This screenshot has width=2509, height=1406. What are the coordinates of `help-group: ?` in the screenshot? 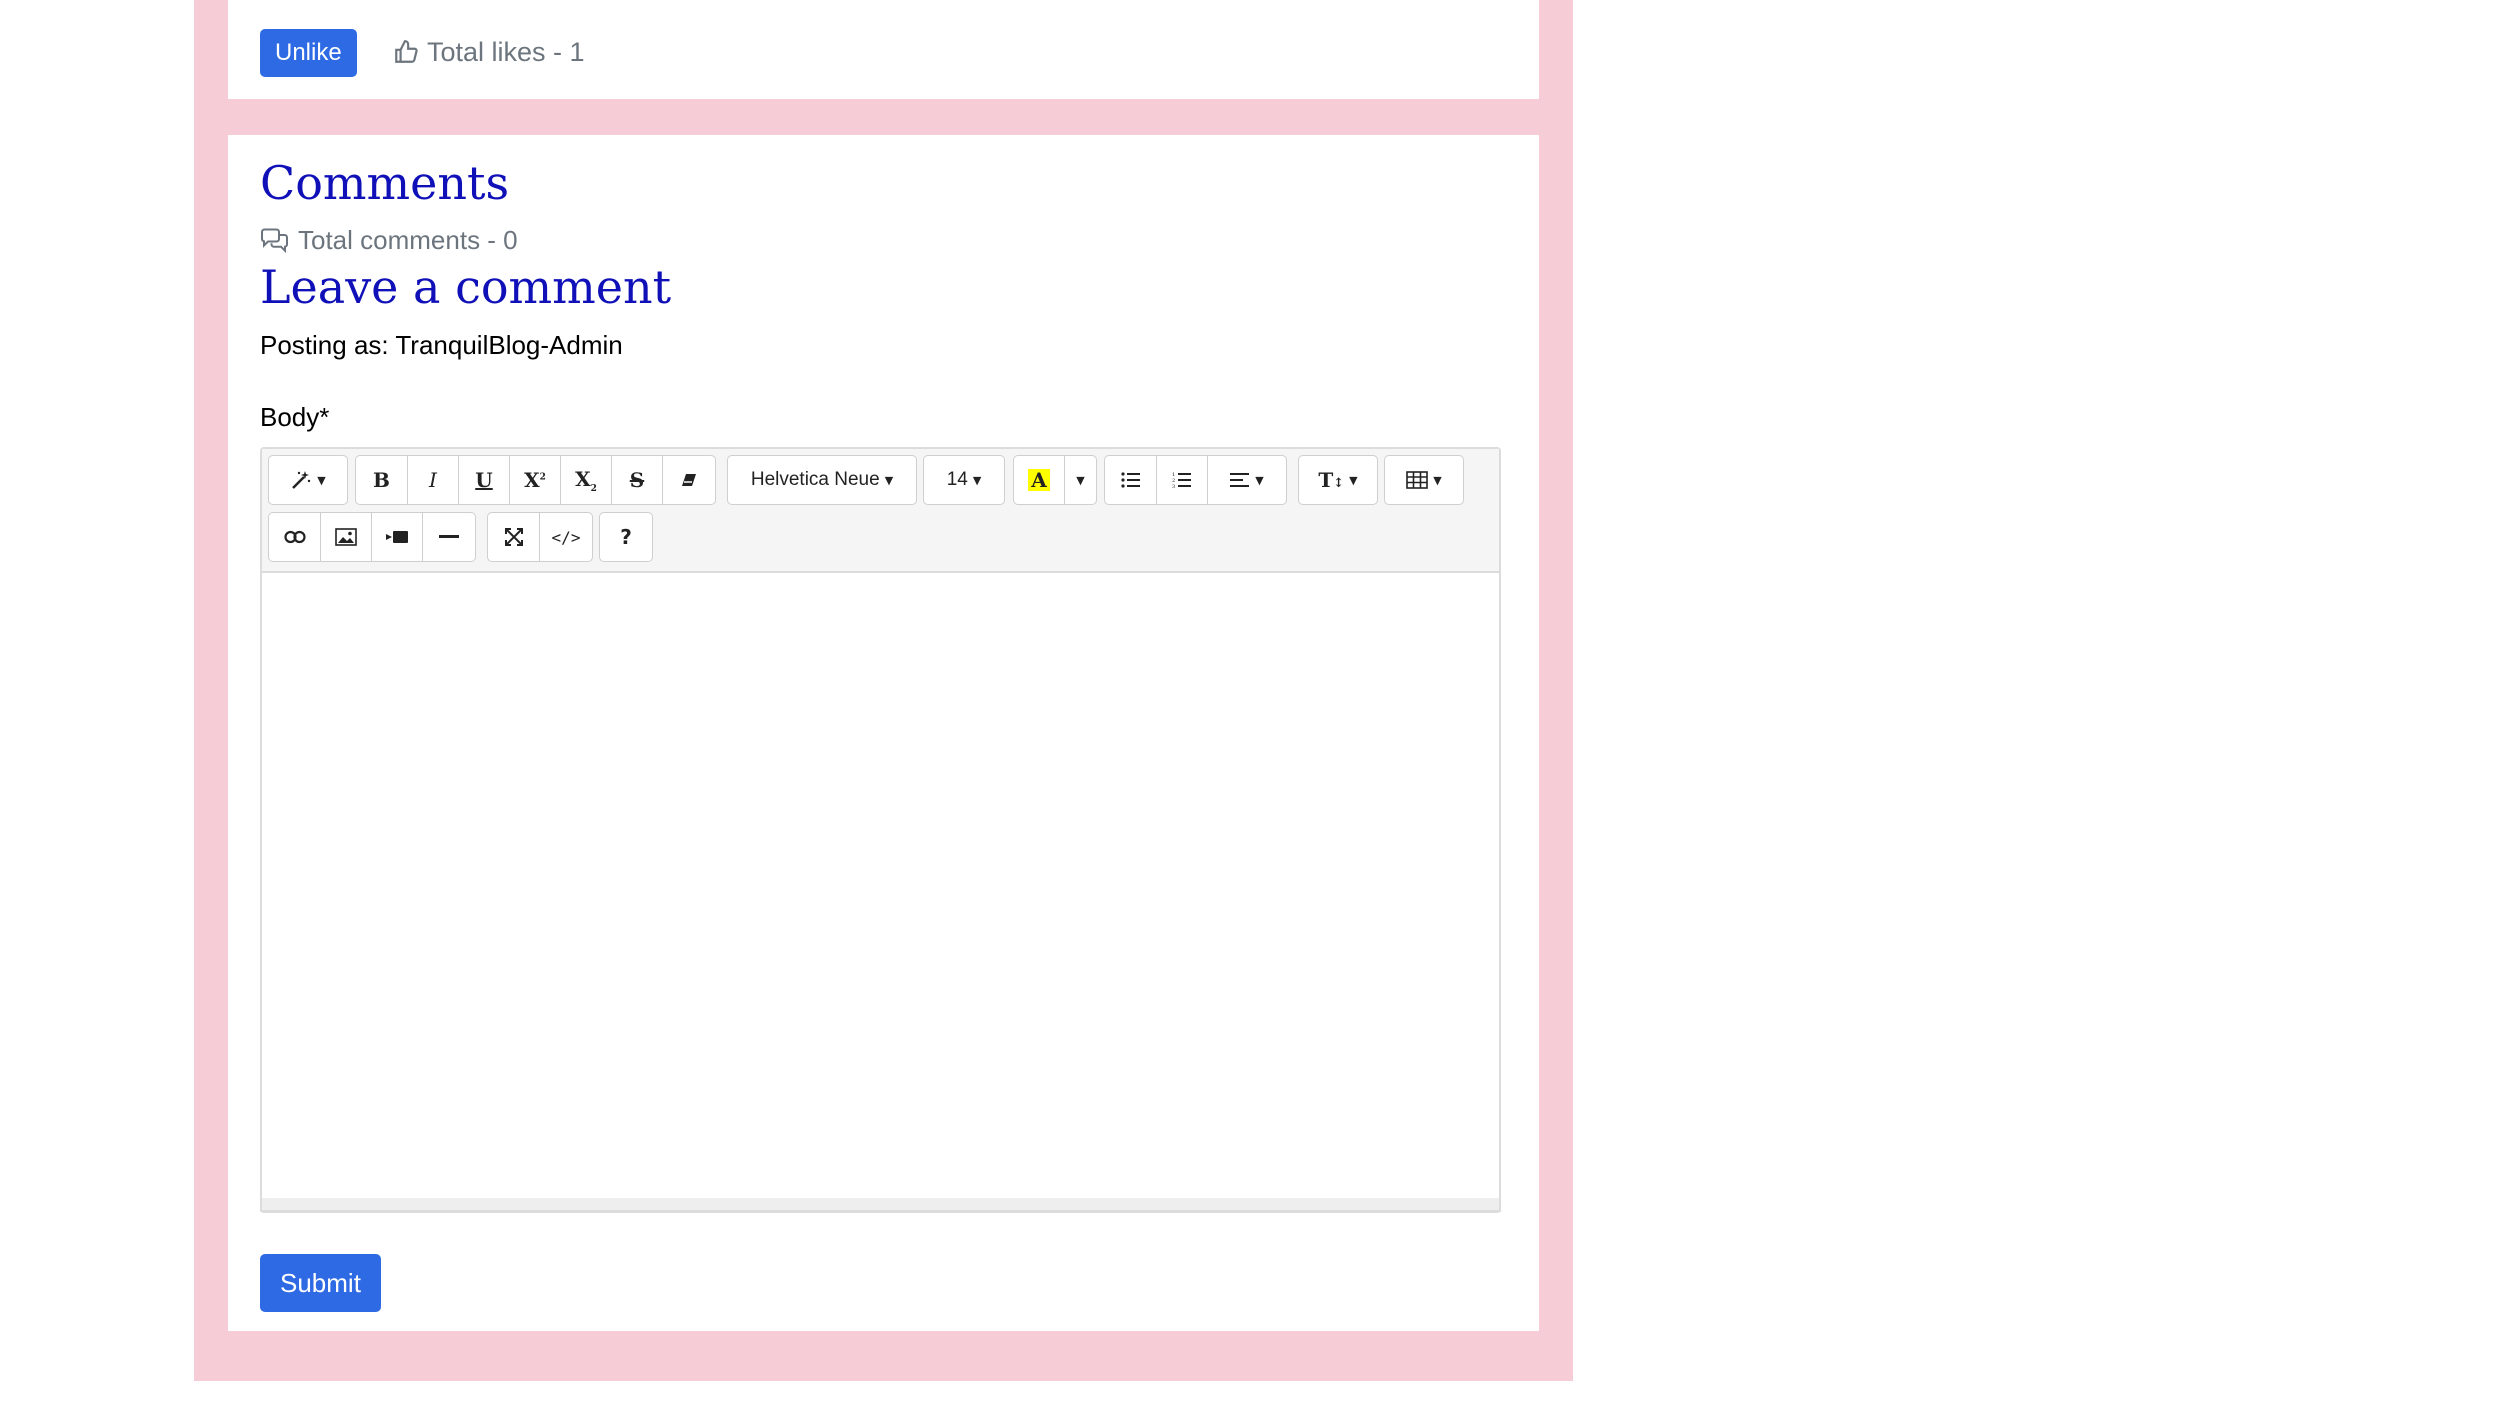 It's located at (626, 537).